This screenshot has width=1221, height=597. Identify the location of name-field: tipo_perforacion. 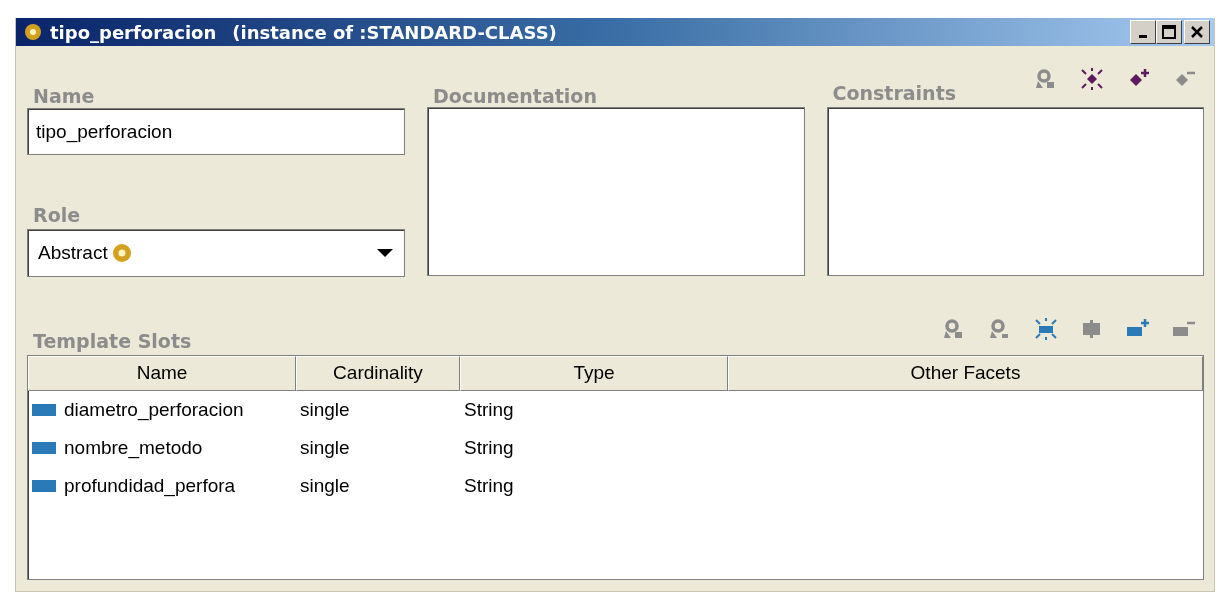
(216, 131).